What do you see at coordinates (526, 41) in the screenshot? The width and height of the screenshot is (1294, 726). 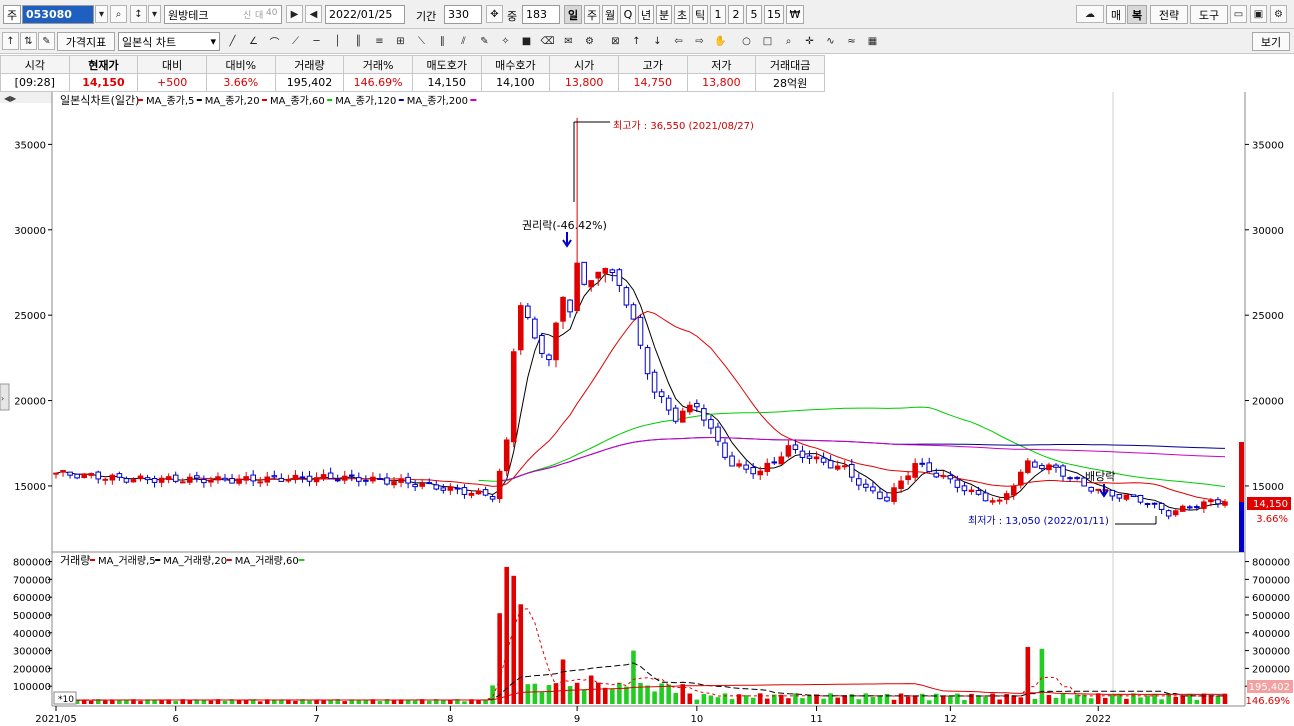 I see `color-icon: ■` at bounding box center [526, 41].